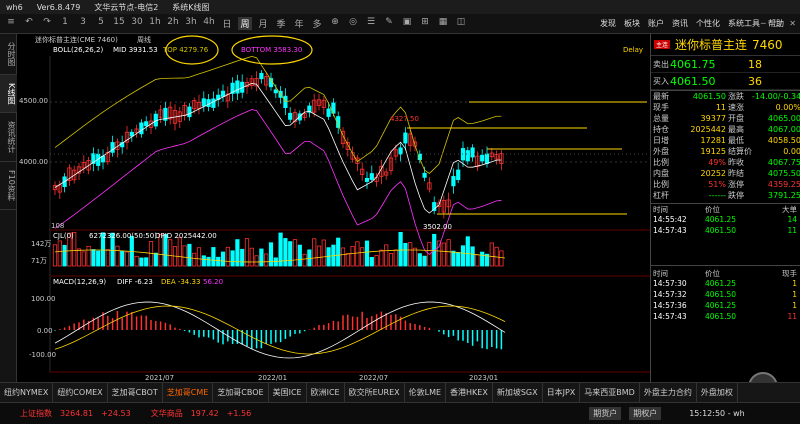 Image resolution: width=800 pixels, height=424 pixels. What do you see at coordinates (144, 40) in the screenshot?
I see `chart-cycle: 周线` at bounding box center [144, 40].